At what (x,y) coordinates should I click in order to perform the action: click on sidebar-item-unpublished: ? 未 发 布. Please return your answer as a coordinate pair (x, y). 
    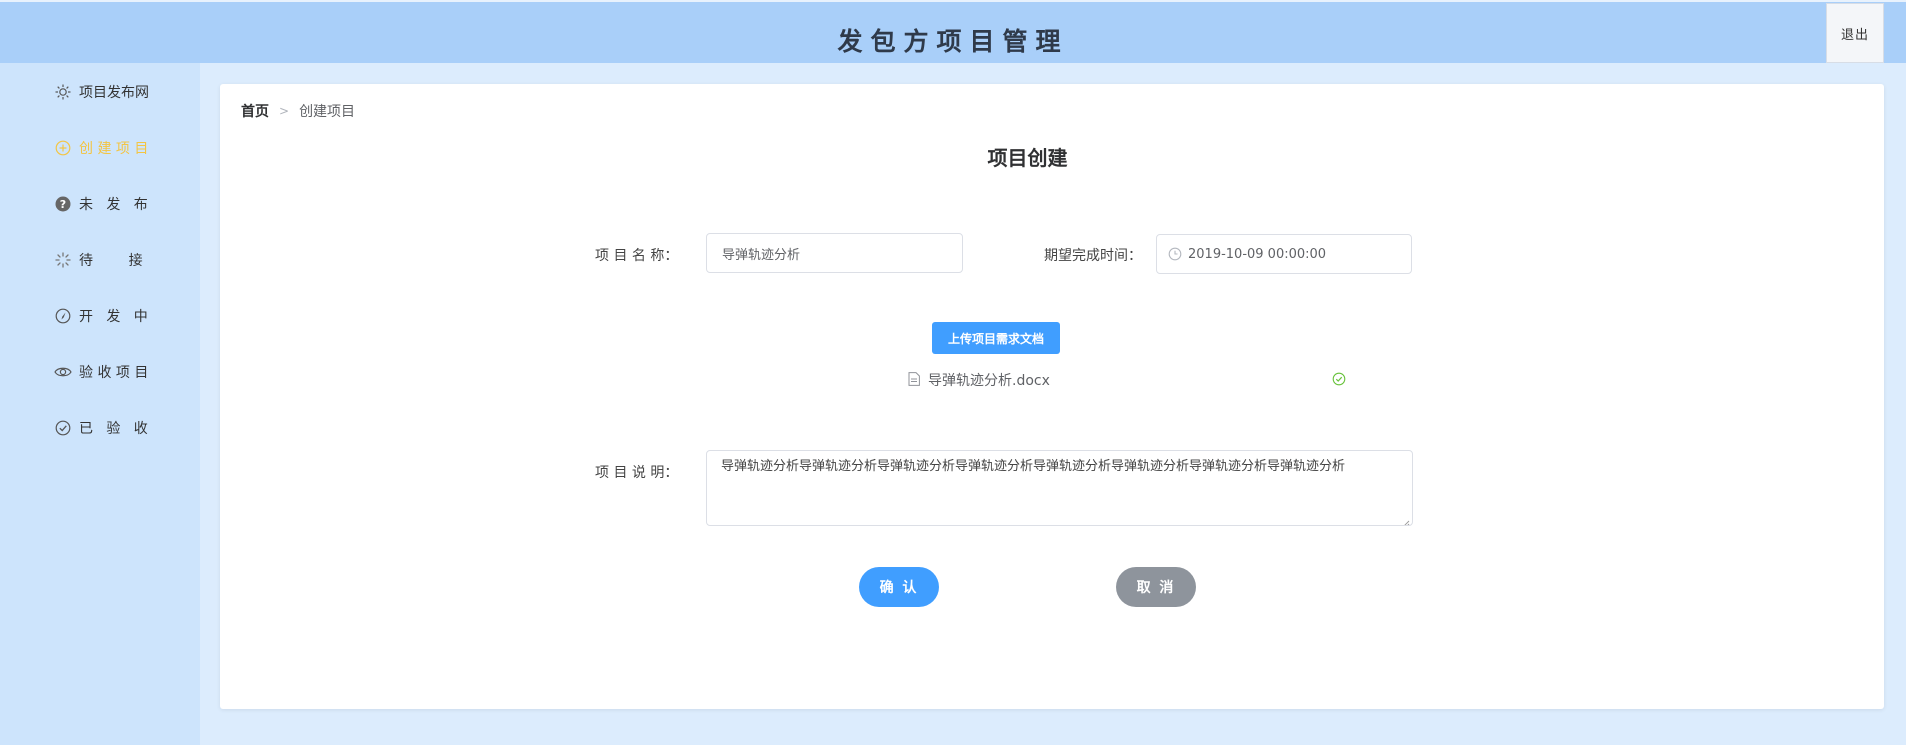
    Looking at the image, I should click on (101, 204).